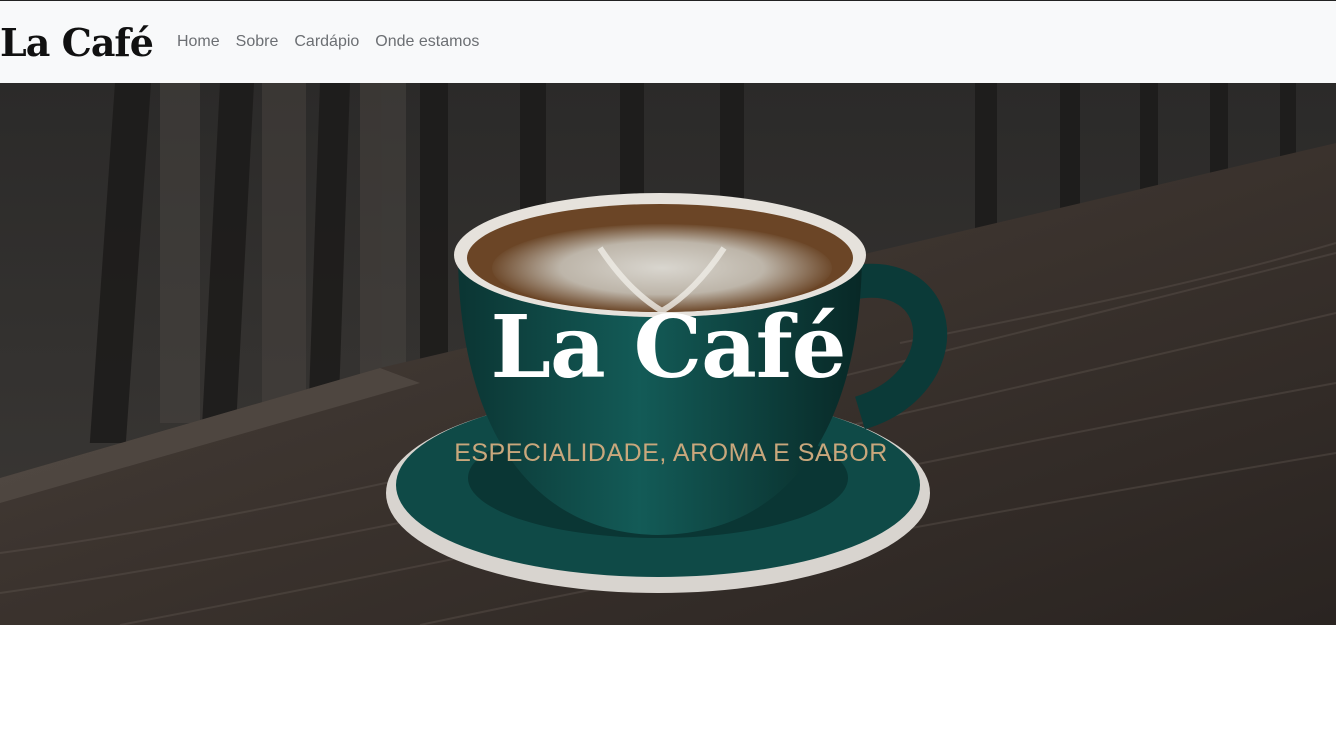 The image size is (1336, 755). Describe the element at coordinates (257, 42) in the screenshot. I see `nav-link-sobre: Sobre` at that location.